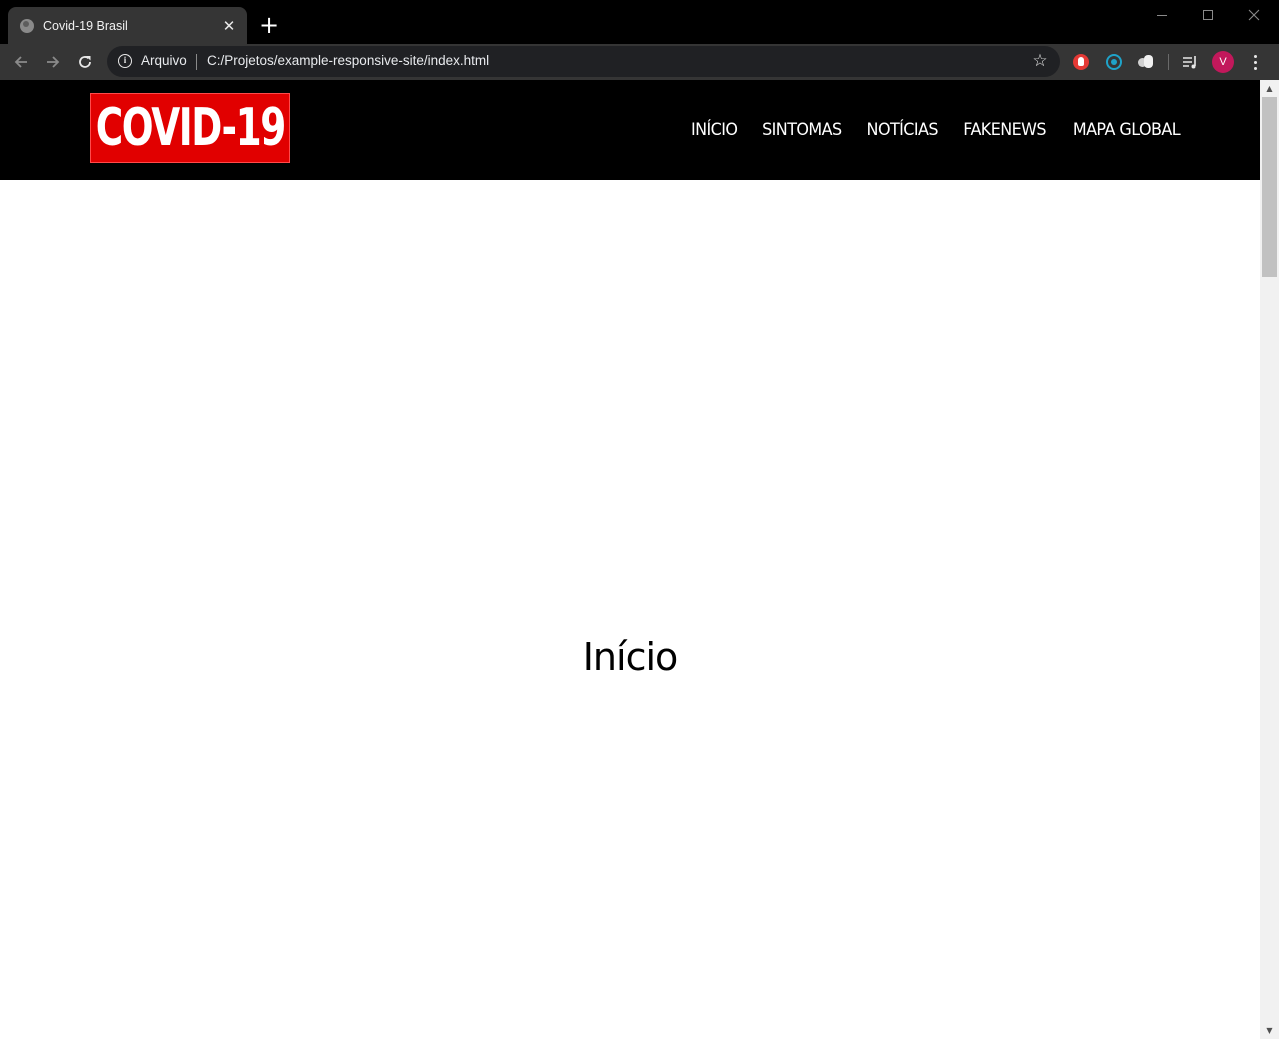 This screenshot has width=1279, height=1039. I want to click on maximize-button, so click(1208, 15).